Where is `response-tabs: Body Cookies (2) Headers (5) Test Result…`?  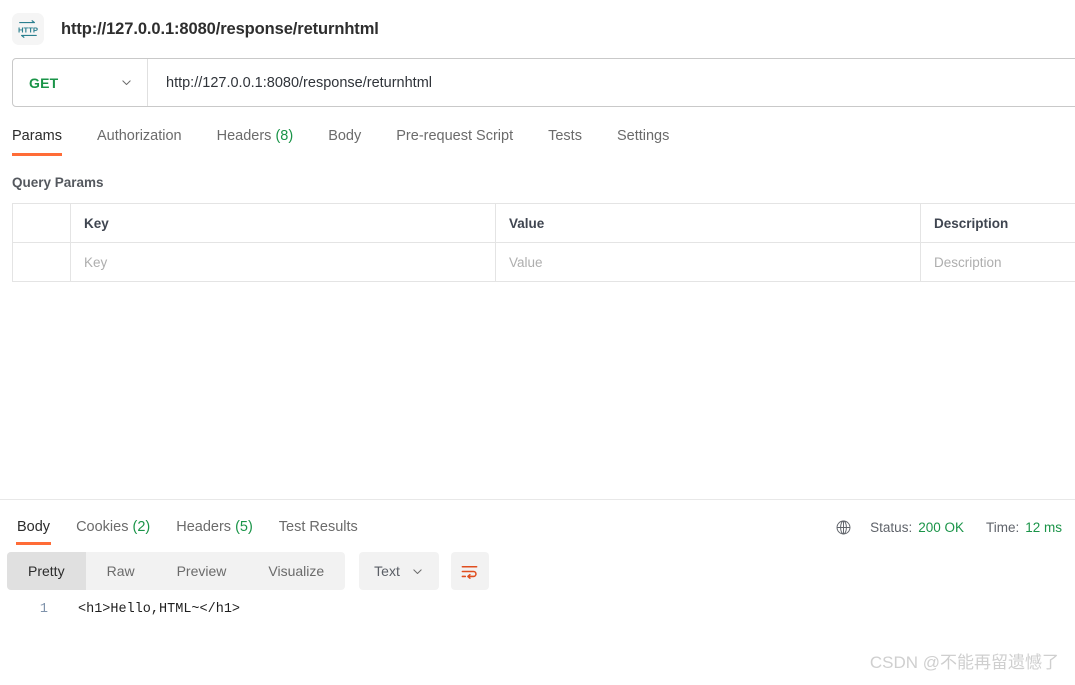 response-tabs: Body Cookies (2) Headers (5) Test Result… is located at coordinates (187, 532).